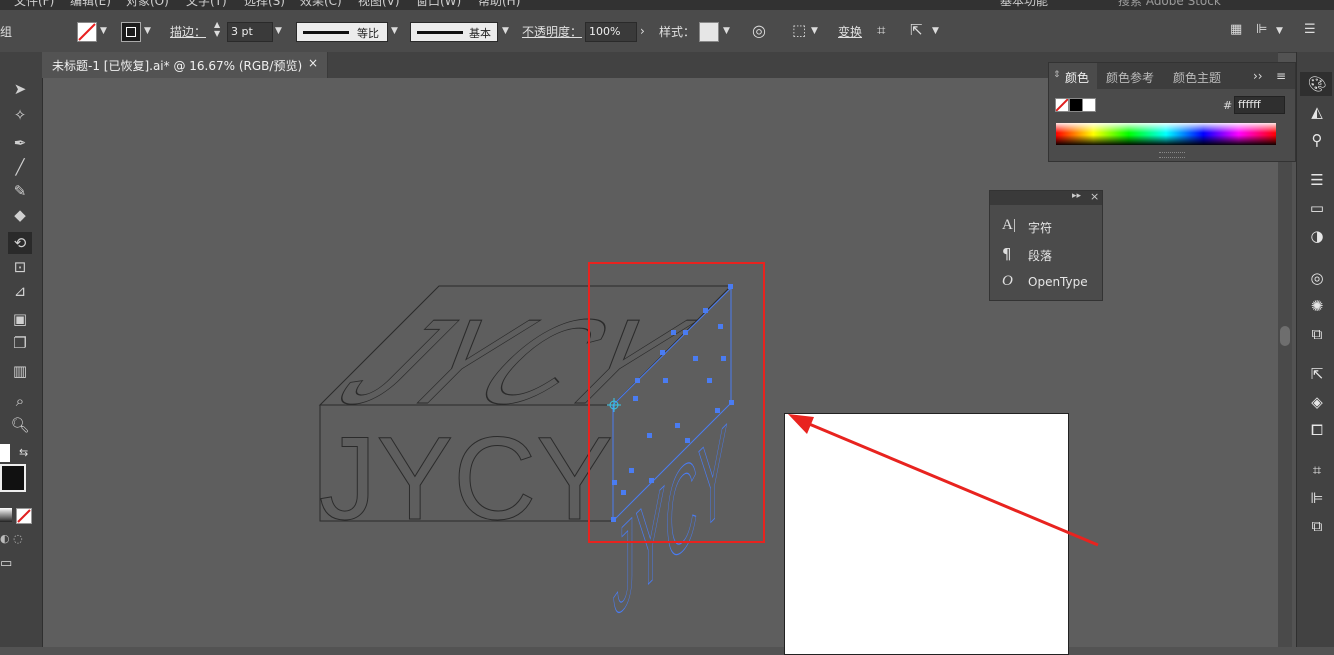  Describe the element at coordinates (20, 371) in the screenshot. I see `graph-tool-icon: ▥` at that location.